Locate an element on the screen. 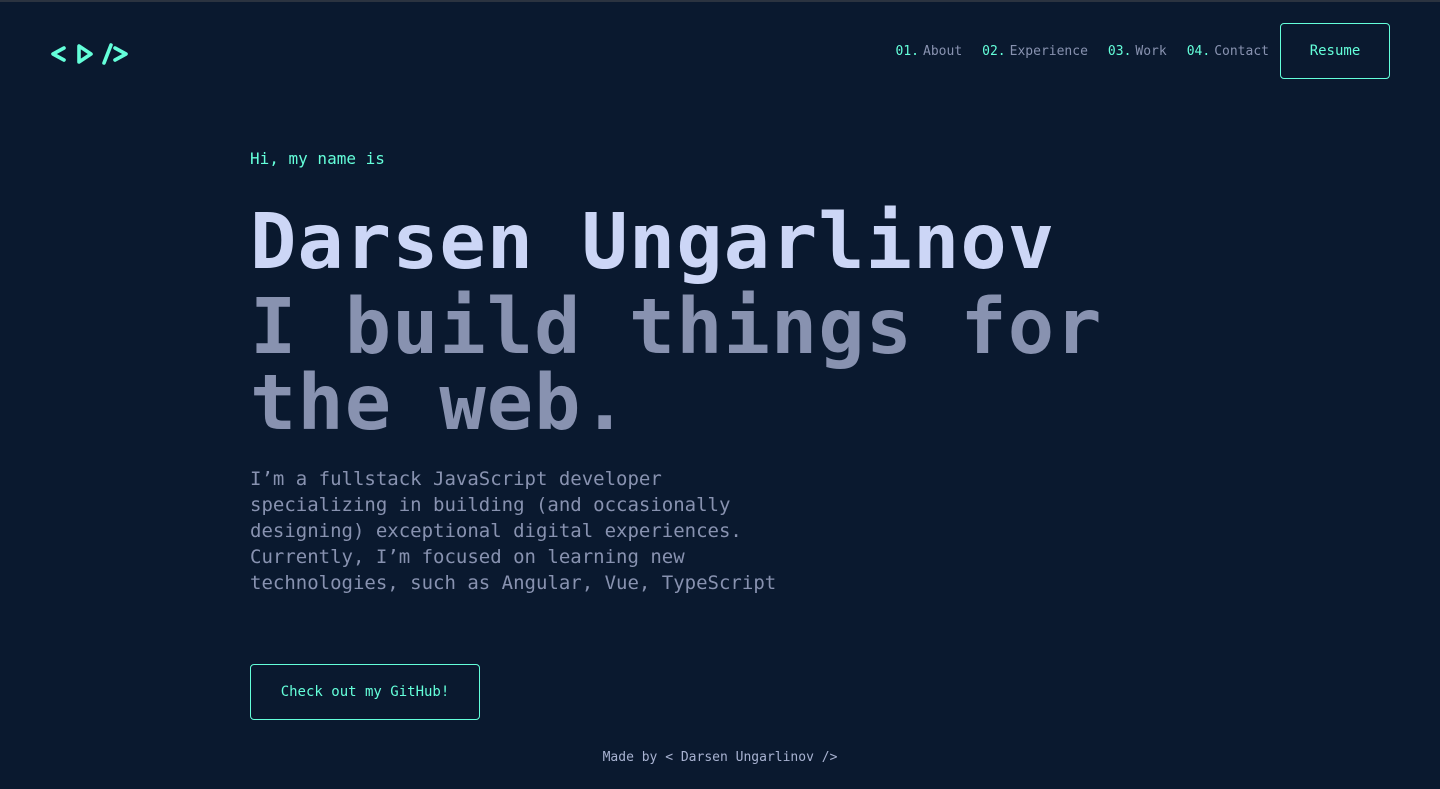  nav-number: 04. is located at coordinates (1198, 51).